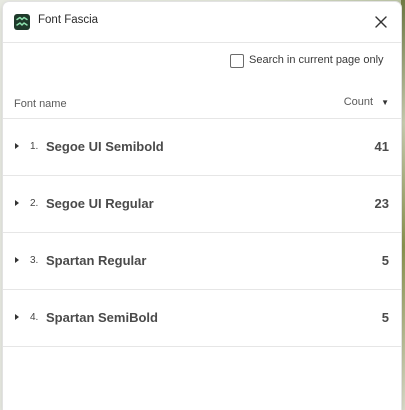 Image resolution: width=405 pixels, height=410 pixels. What do you see at coordinates (22, 22) in the screenshot?
I see `font-fascia-logo-icon` at bounding box center [22, 22].